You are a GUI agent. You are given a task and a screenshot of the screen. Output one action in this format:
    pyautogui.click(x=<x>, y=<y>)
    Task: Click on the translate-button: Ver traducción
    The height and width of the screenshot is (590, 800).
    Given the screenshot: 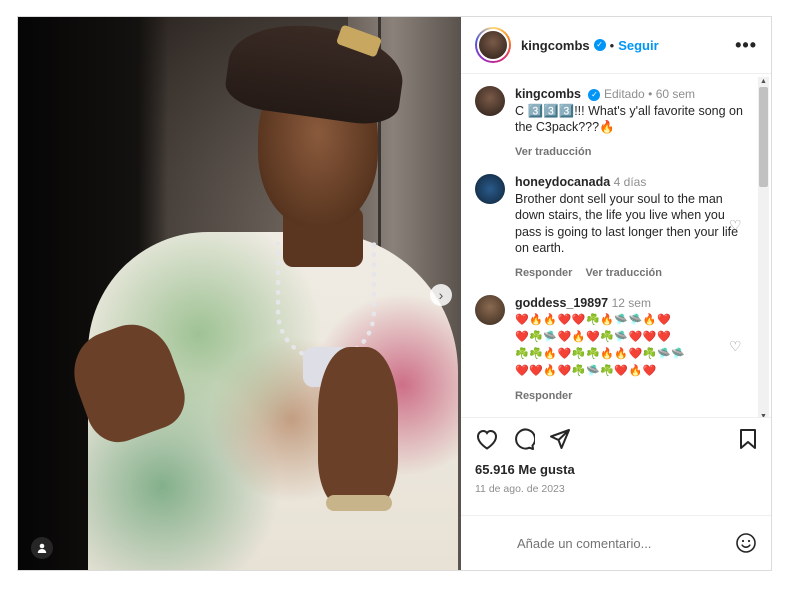 What is the action you would take?
    pyautogui.click(x=624, y=273)
    